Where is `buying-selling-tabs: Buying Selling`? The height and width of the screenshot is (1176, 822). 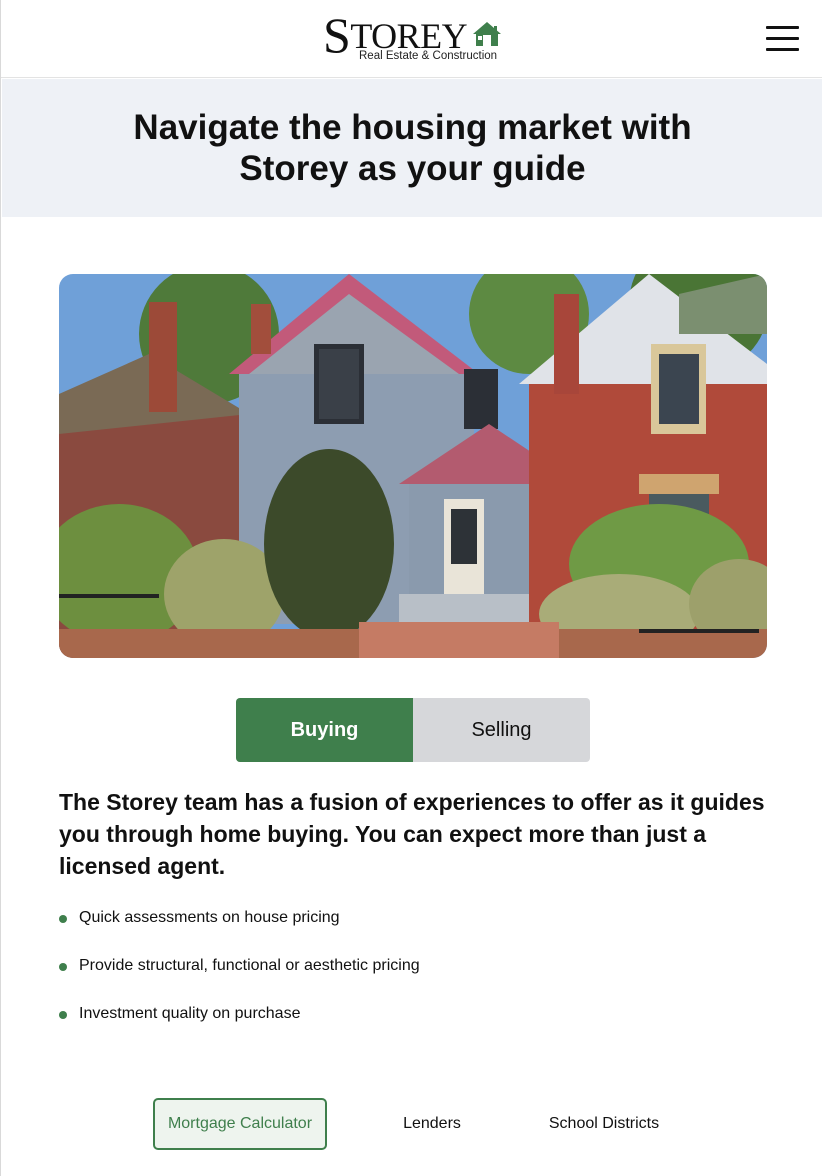
buying-selling-tabs: Buying Selling is located at coordinates (413, 730).